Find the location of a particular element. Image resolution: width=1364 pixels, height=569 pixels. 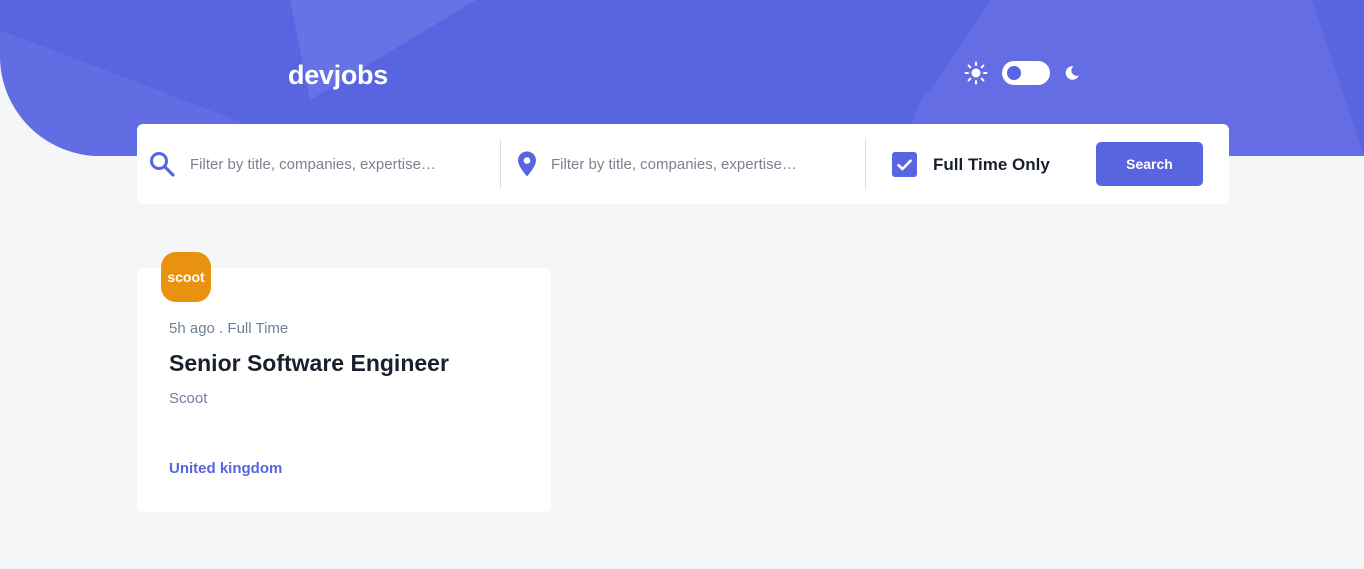

title-filter is located at coordinates (319, 164).